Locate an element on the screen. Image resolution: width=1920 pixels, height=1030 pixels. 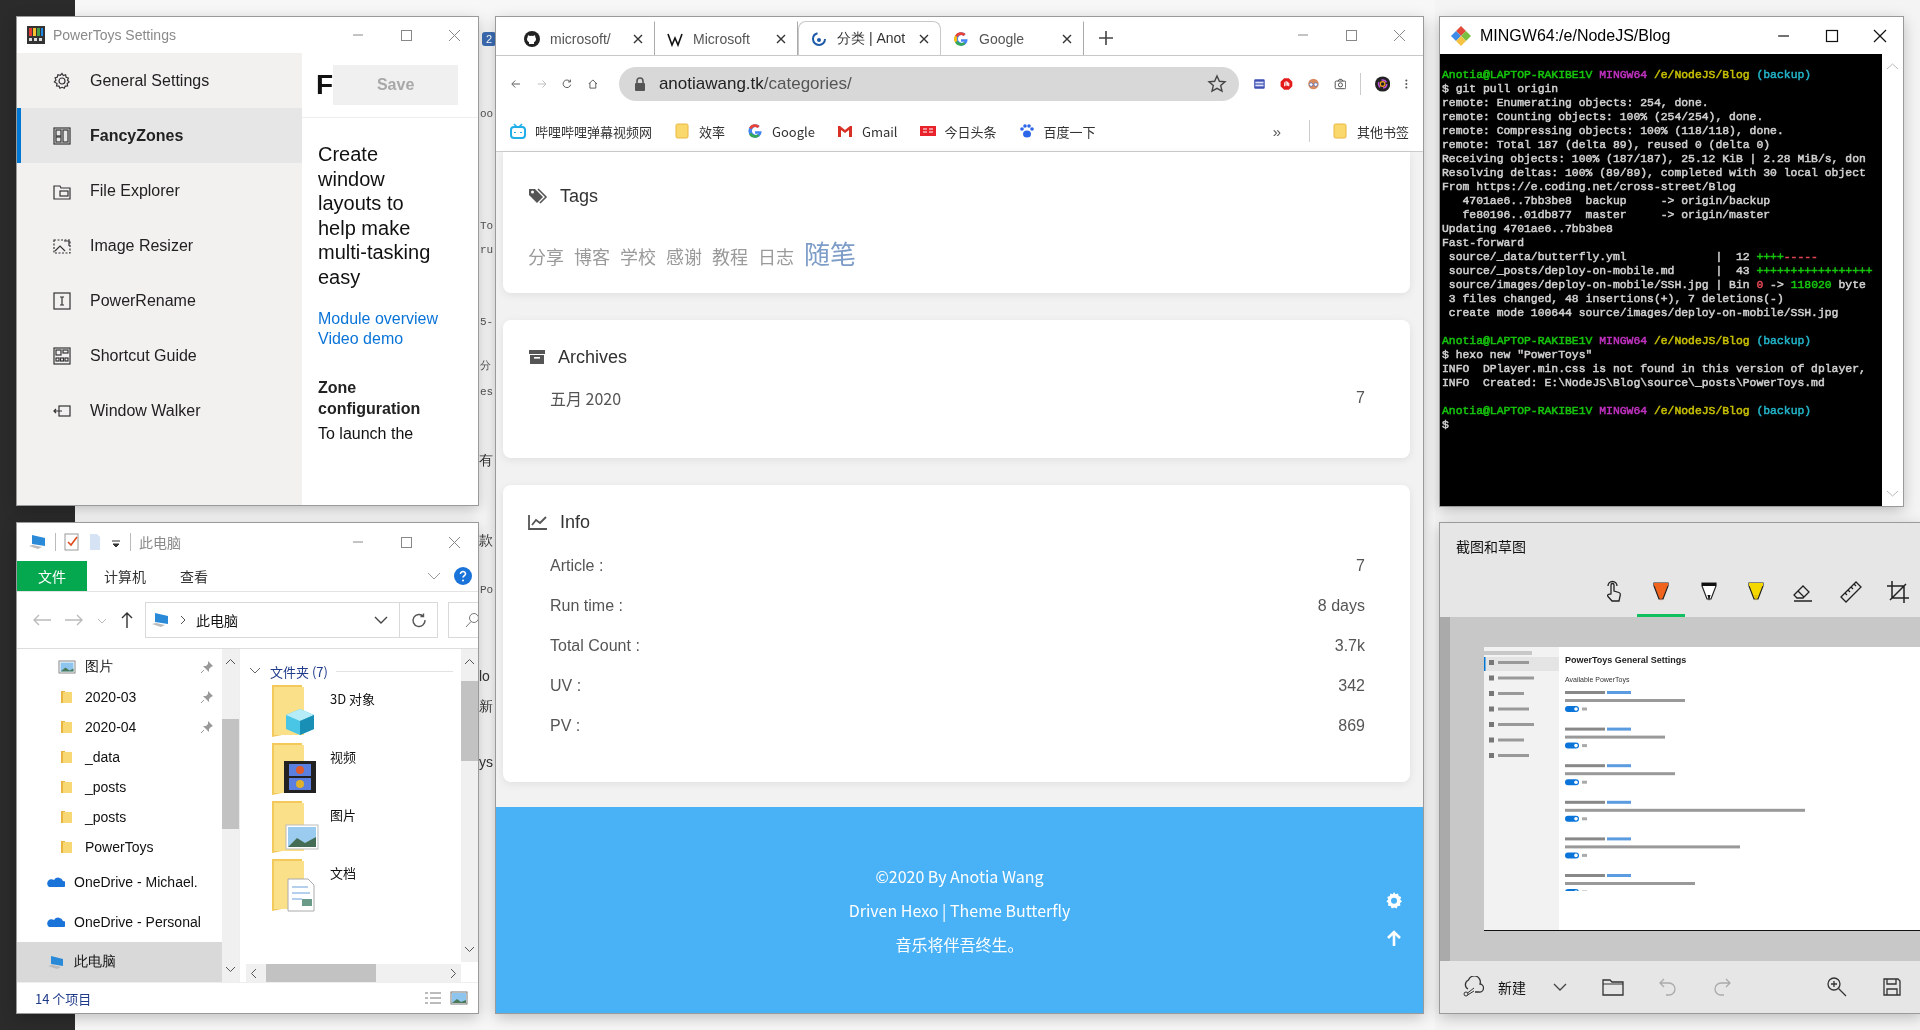
up-arrow-icon is located at coordinates (127, 620).